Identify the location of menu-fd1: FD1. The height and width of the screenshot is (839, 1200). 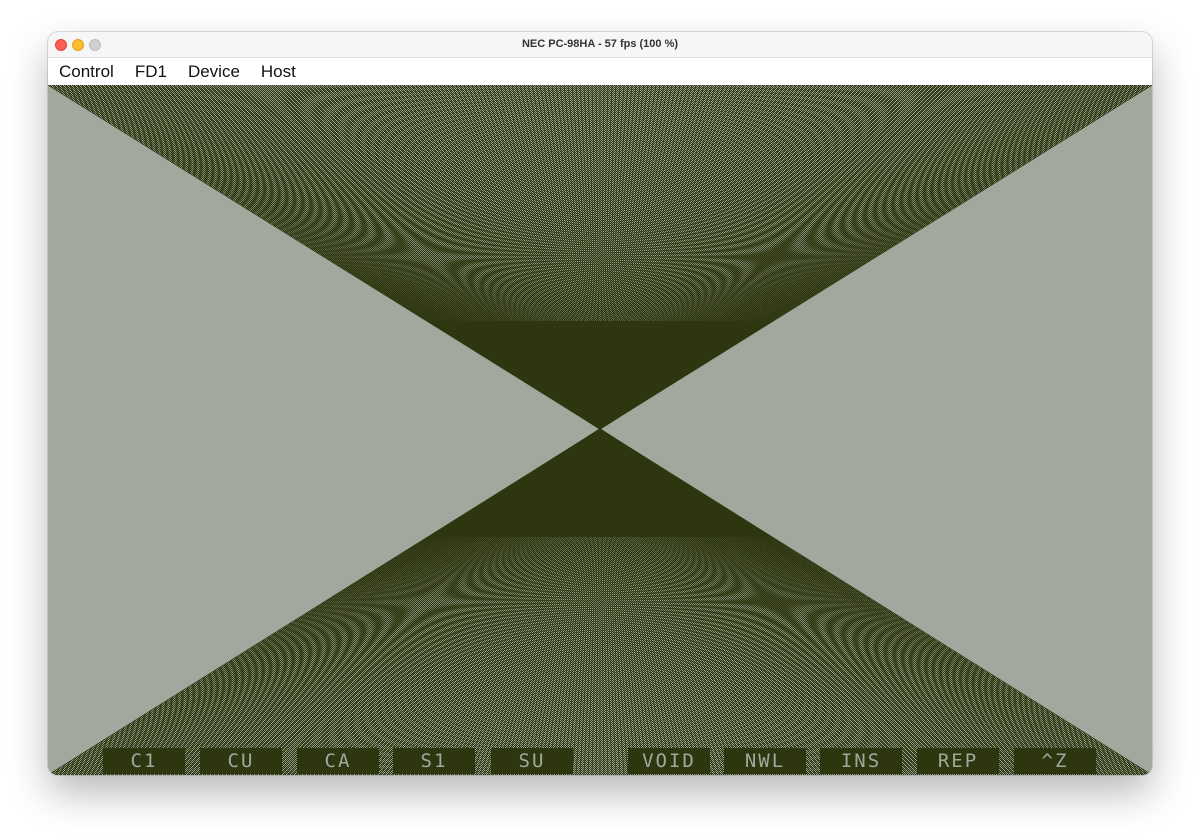
(150, 71).